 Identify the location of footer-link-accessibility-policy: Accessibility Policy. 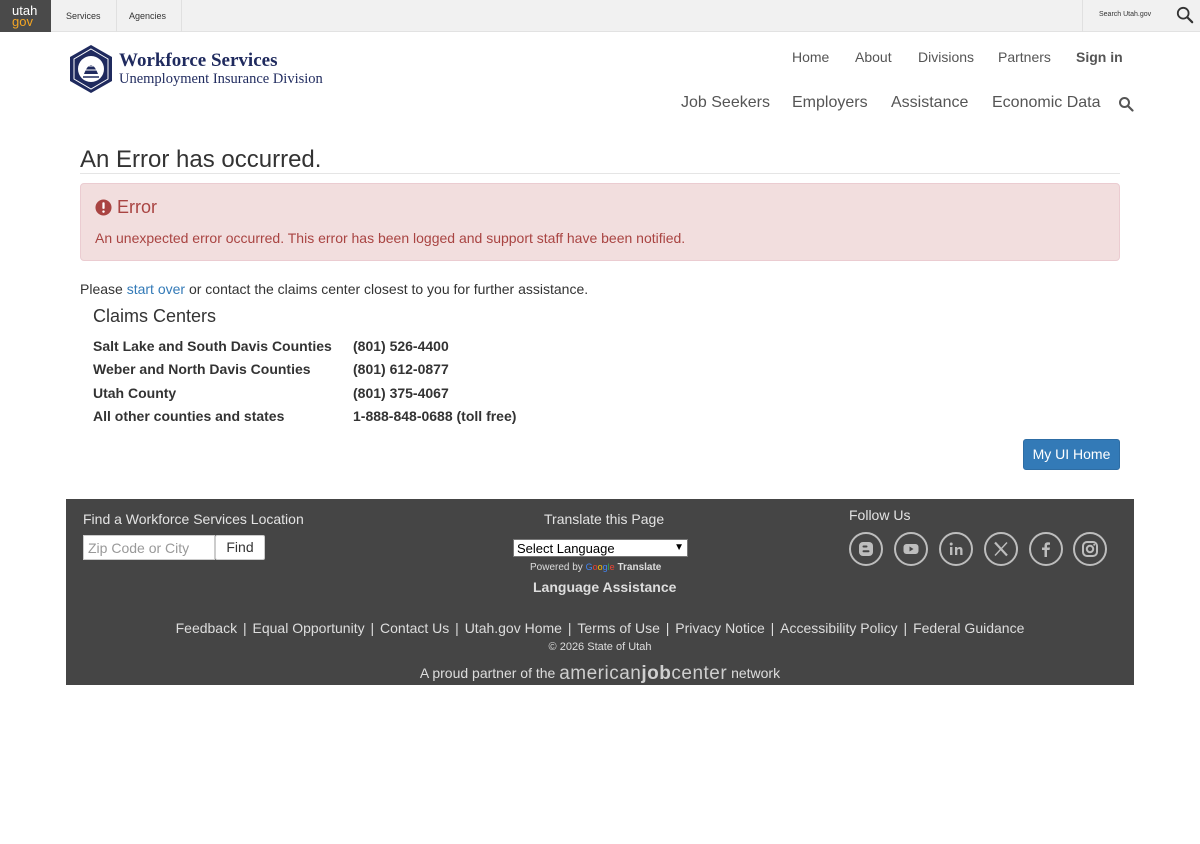
(838, 628).